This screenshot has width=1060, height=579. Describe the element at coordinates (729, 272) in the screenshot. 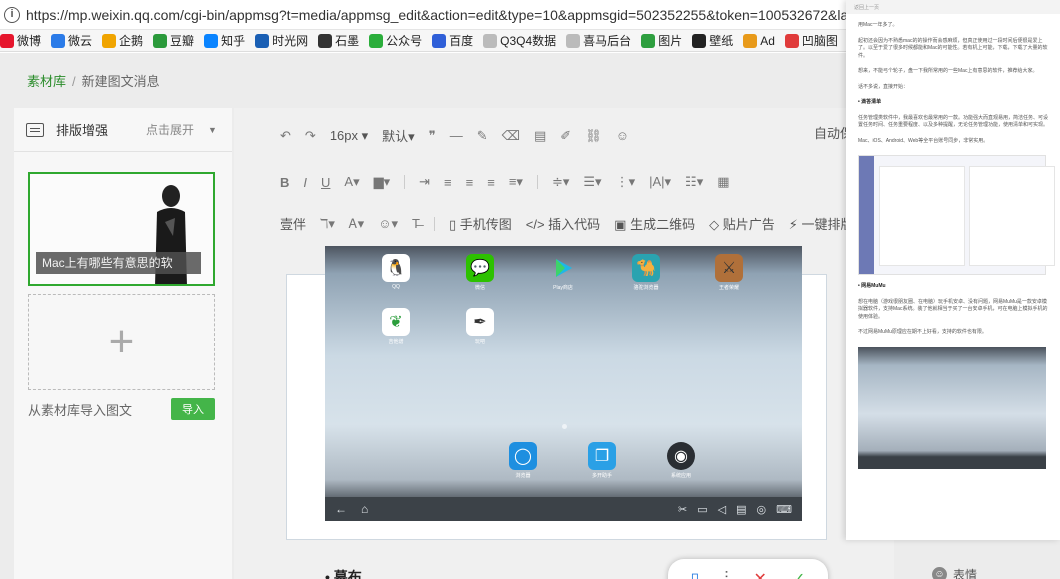

I see `app-game: ⚔ 王者荣耀` at that location.